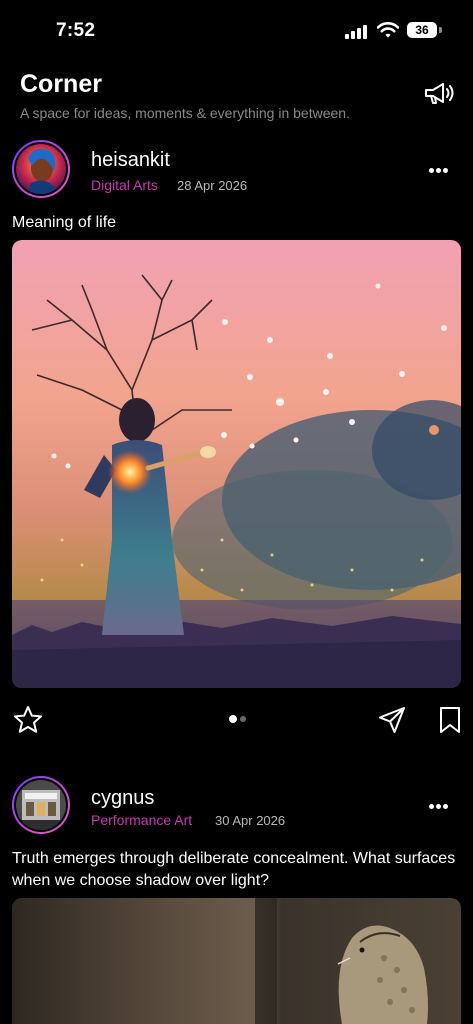  Describe the element at coordinates (122, 798) in the screenshot. I see `post-username: cygnus` at that location.